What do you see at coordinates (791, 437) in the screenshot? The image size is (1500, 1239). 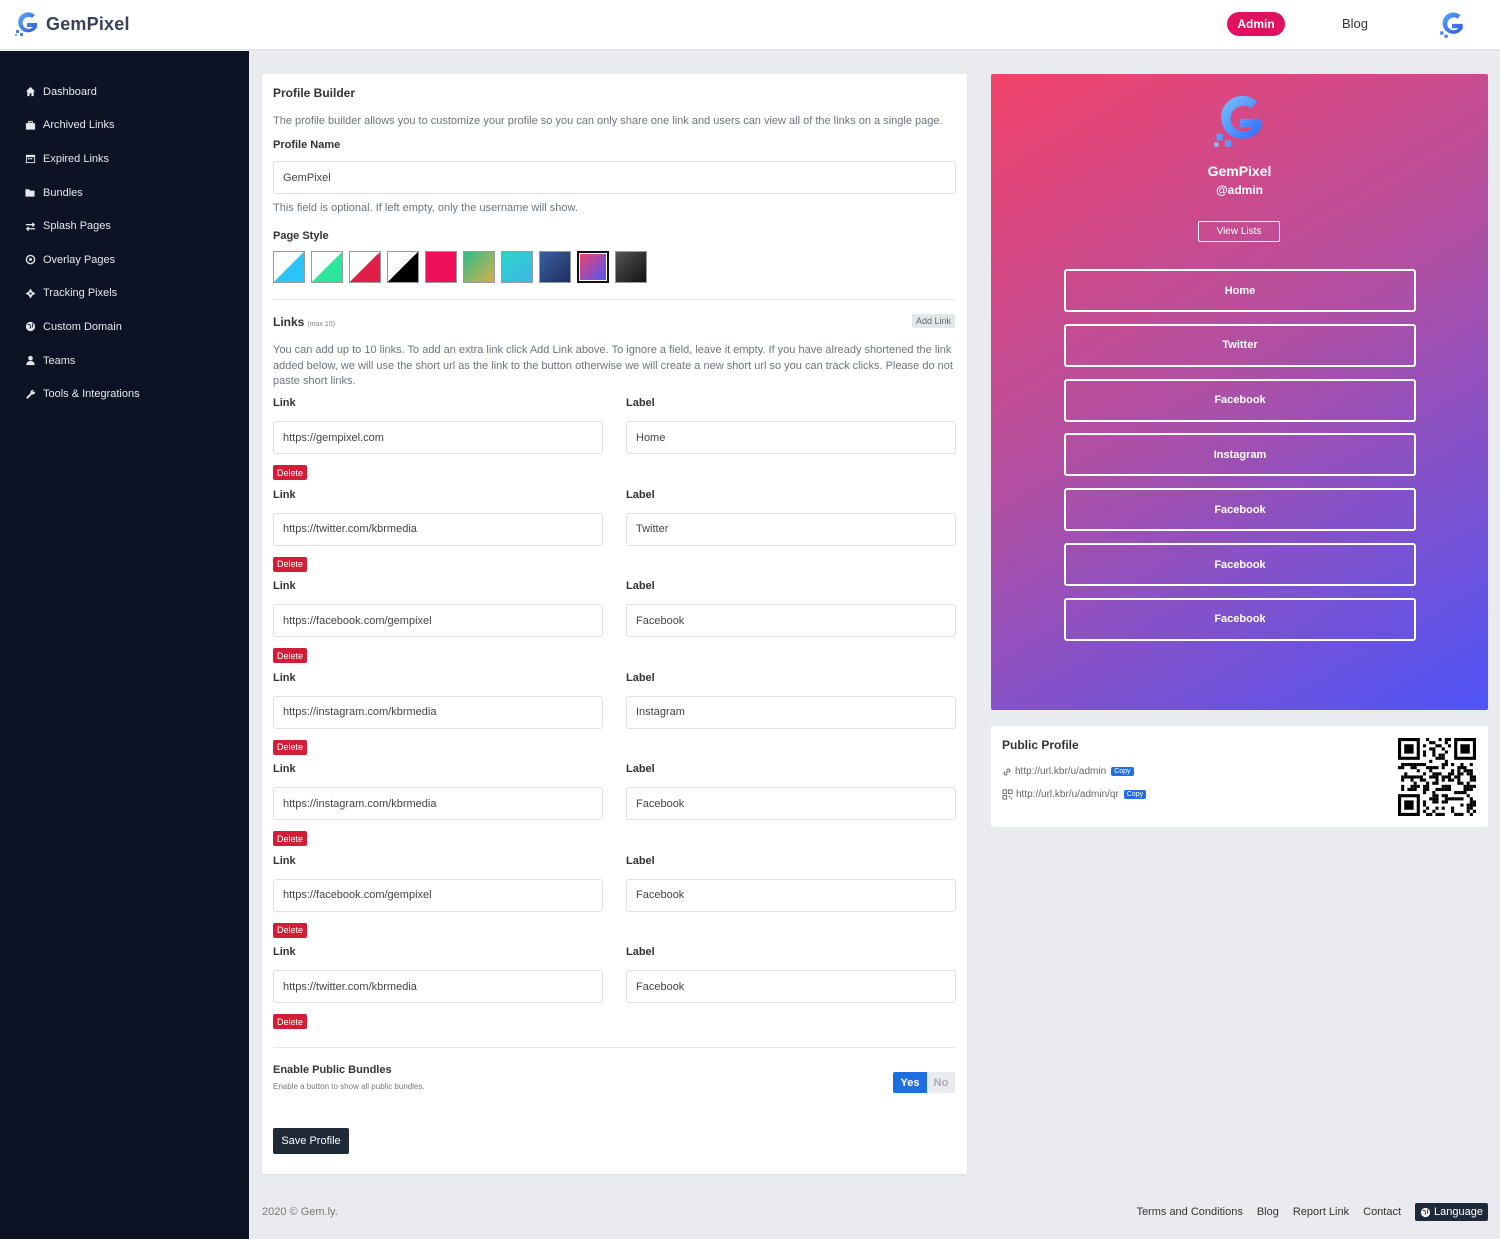 I see `link-label-input: Home` at bounding box center [791, 437].